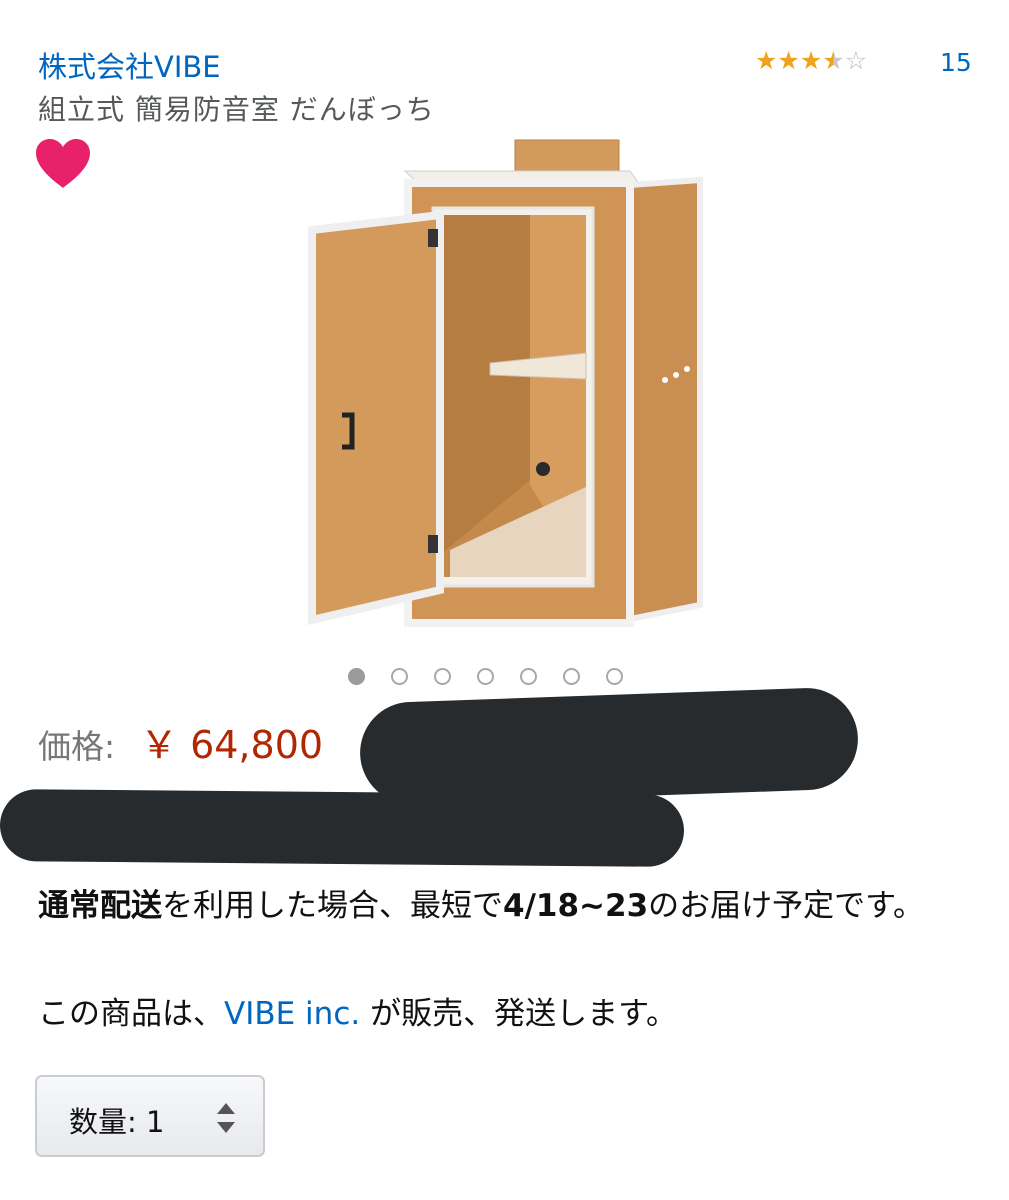  I want to click on heart-icon, so click(63, 164).